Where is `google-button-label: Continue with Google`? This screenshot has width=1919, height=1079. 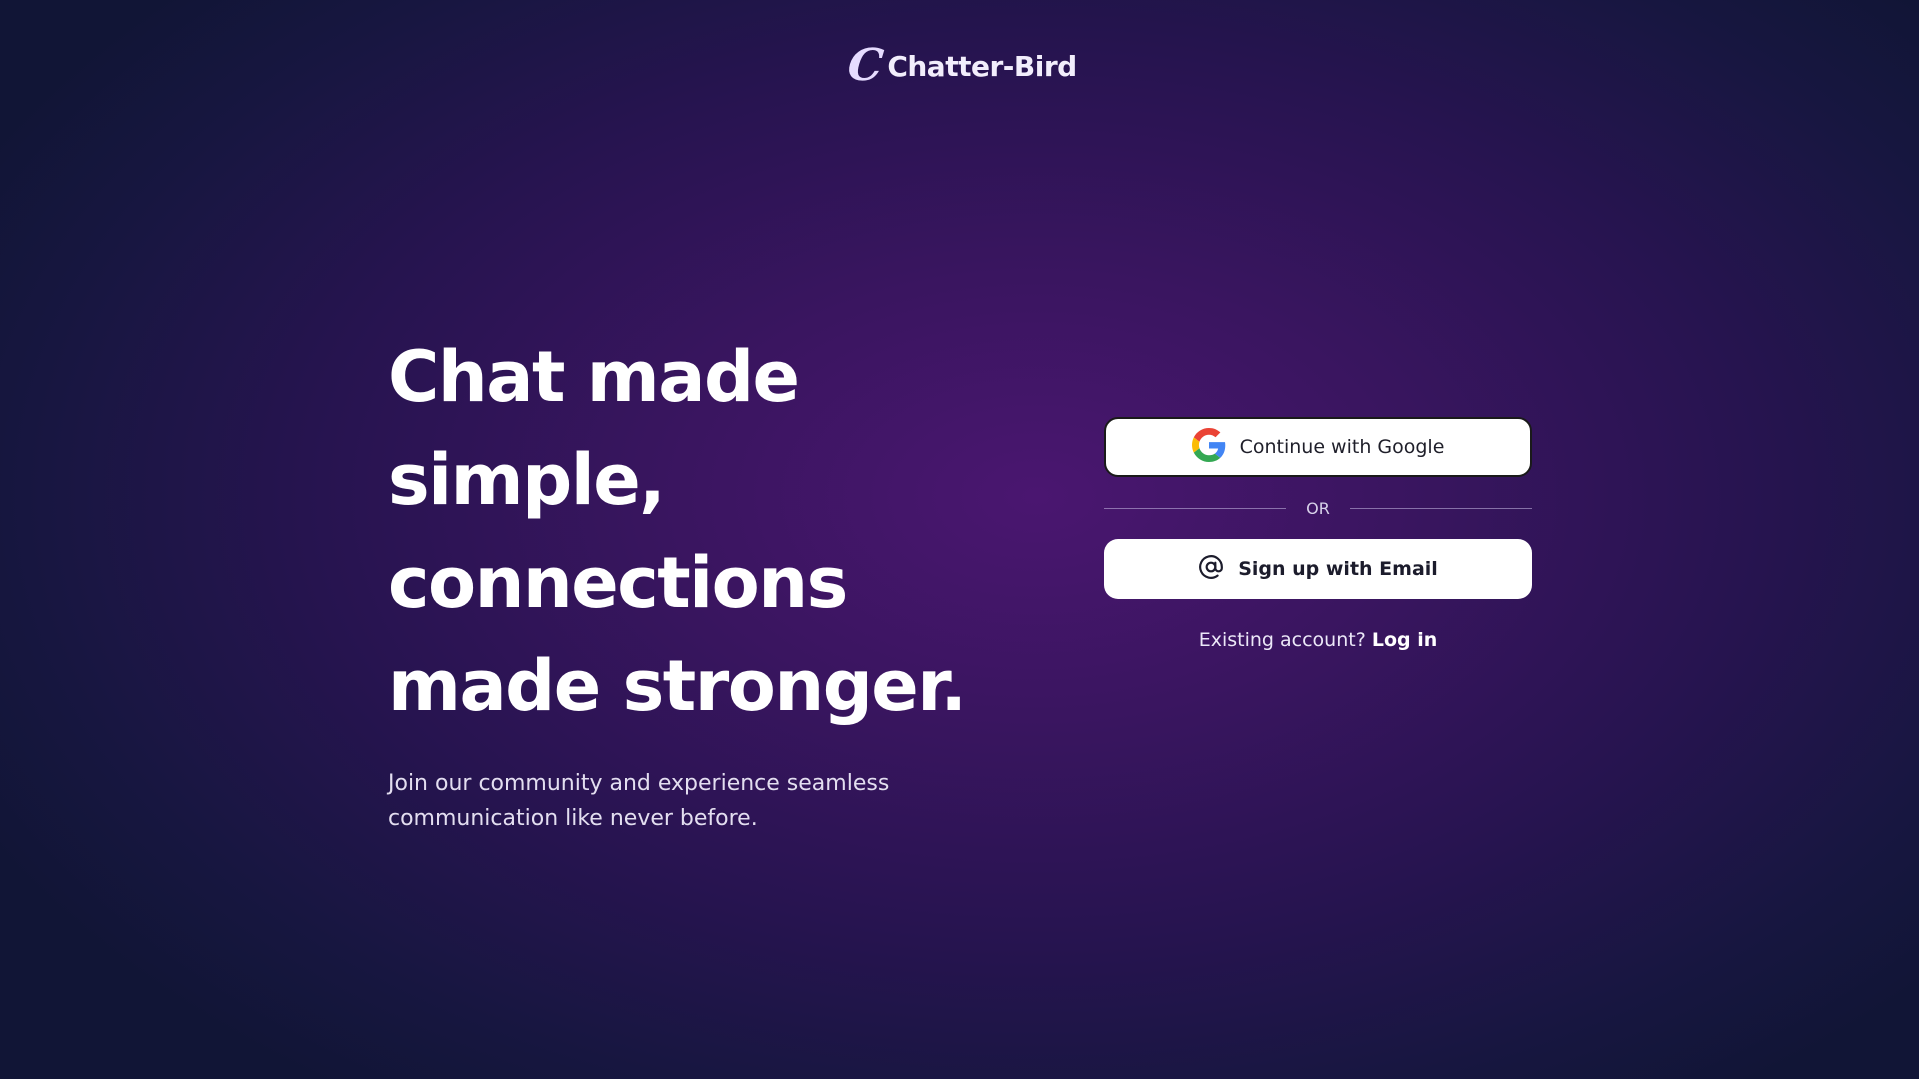
google-button-label: Continue with Google is located at coordinates (1342, 447).